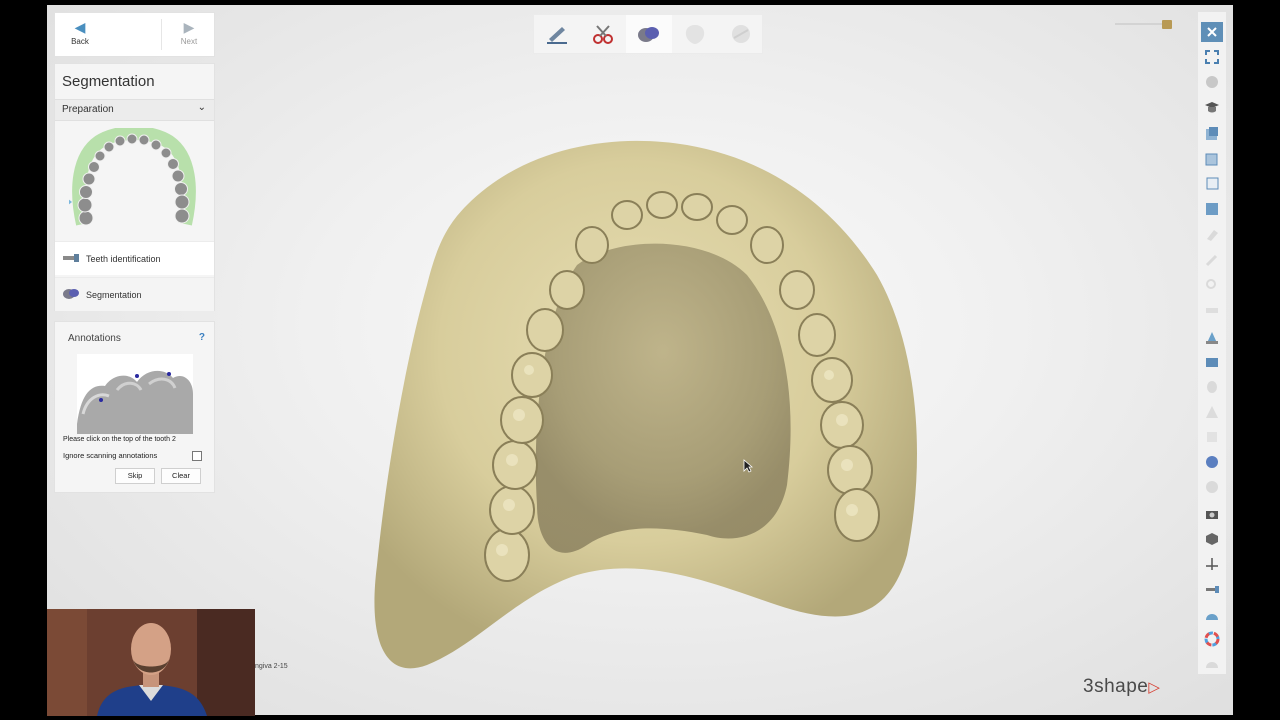  What do you see at coordinates (1212, 134) in the screenshot?
I see `view-front-button` at bounding box center [1212, 134].